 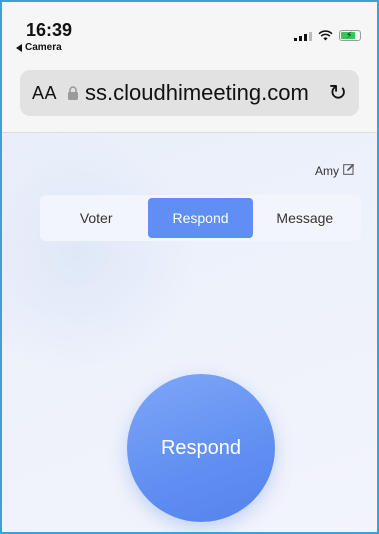 What do you see at coordinates (189, 30) in the screenshot?
I see `status-bar: 16:39 Camera ⚡` at bounding box center [189, 30].